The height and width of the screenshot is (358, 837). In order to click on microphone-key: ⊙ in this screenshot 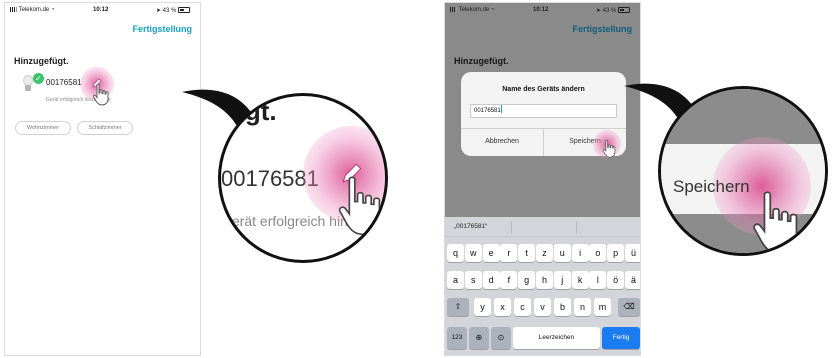, I will do `click(501, 338)`.